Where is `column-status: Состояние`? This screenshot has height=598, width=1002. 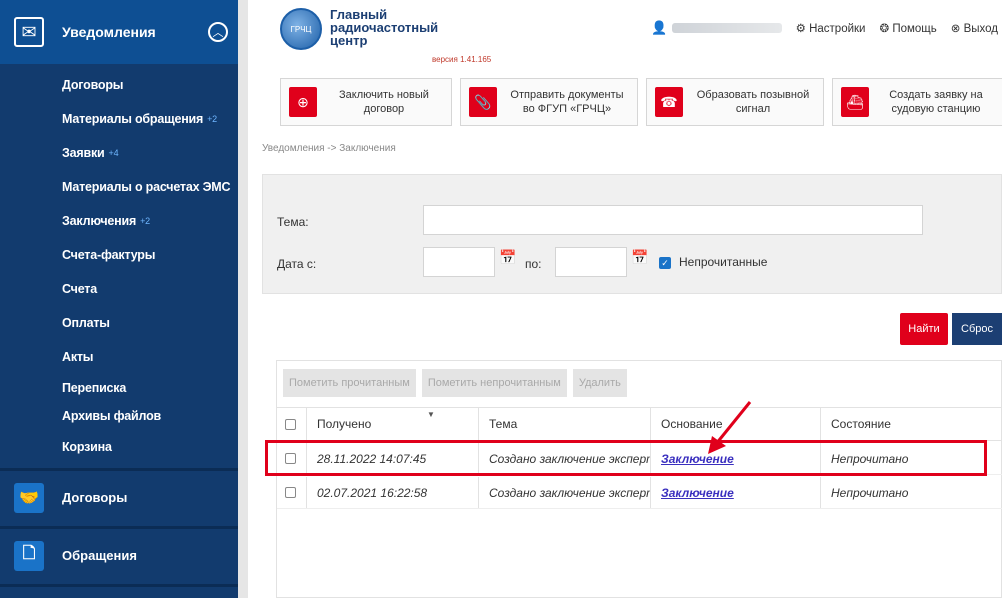
column-status: Состояние is located at coordinates (907, 424).